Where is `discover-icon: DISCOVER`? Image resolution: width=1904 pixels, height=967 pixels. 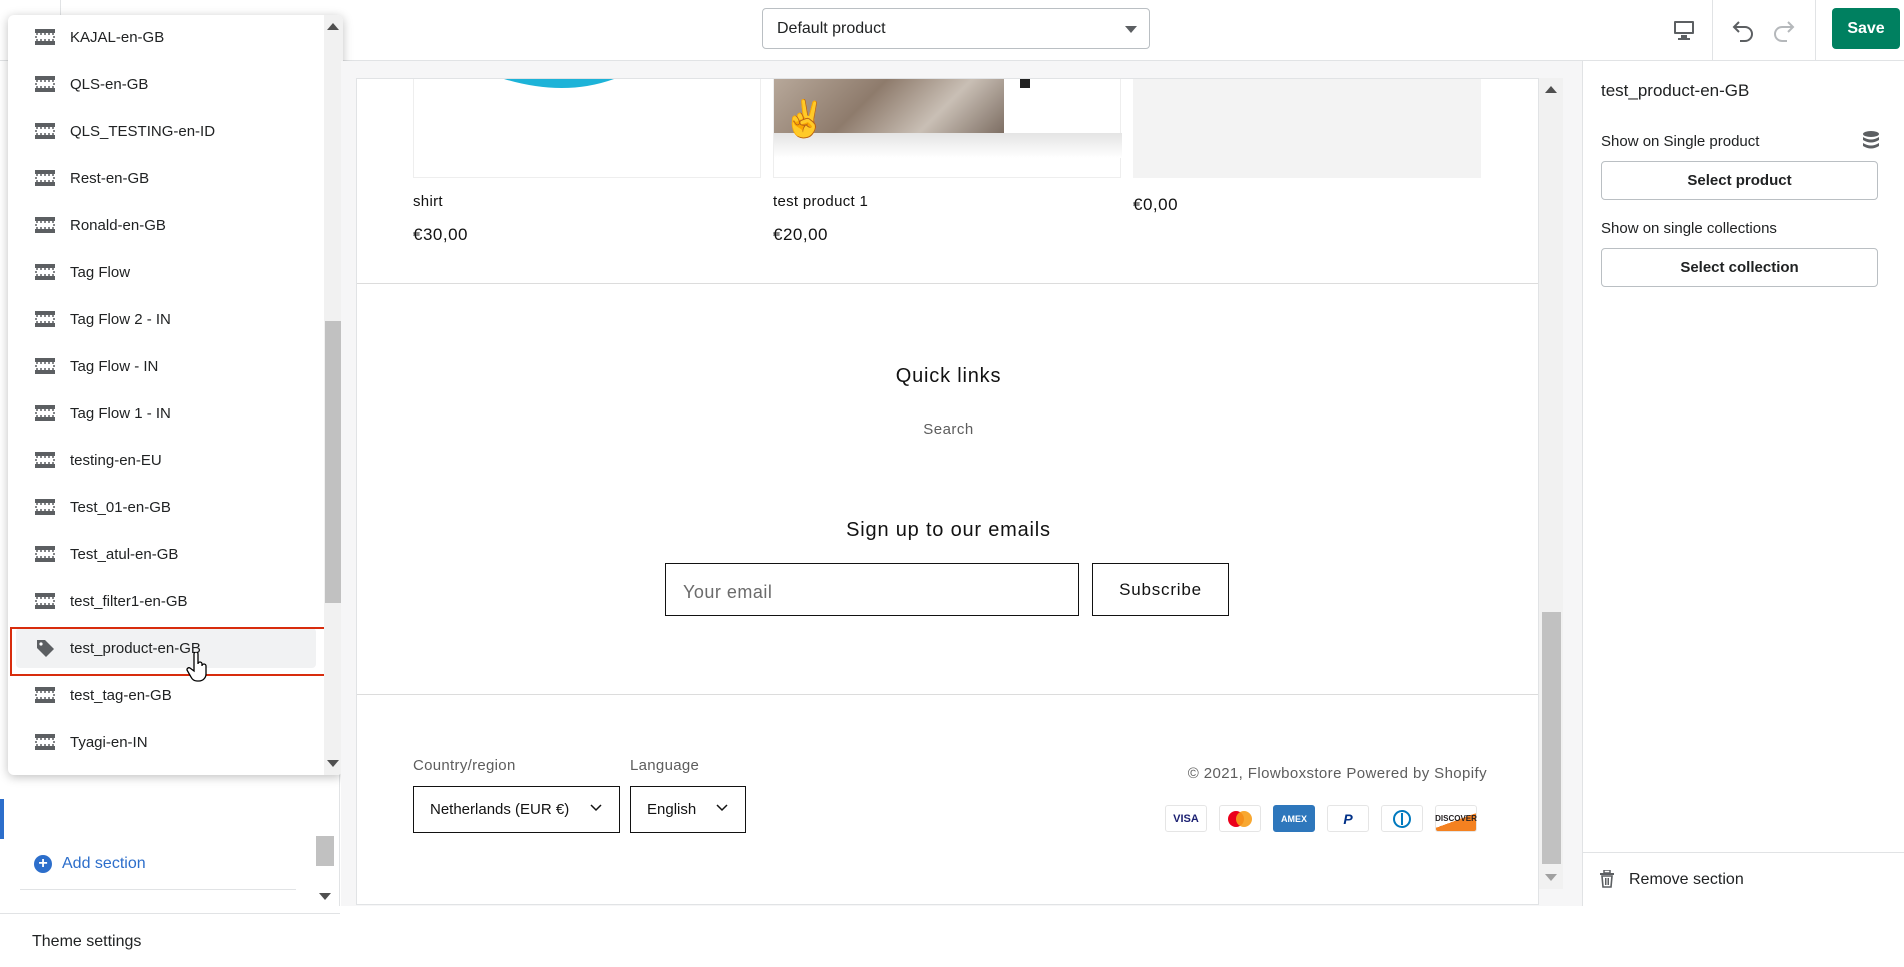 discover-icon: DISCOVER is located at coordinates (1456, 818).